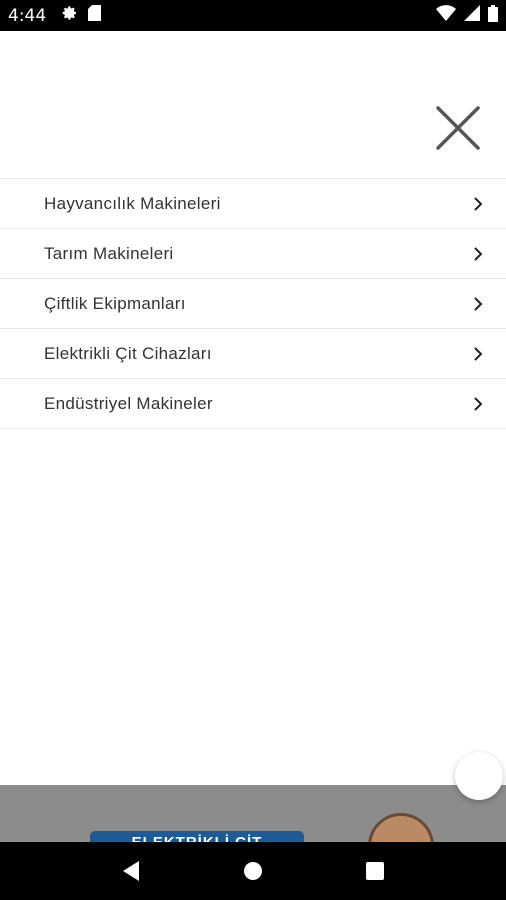  What do you see at coordinates (70, 15) in the screenshot?
I see `settings-icon` at bounding box center [70, 15].